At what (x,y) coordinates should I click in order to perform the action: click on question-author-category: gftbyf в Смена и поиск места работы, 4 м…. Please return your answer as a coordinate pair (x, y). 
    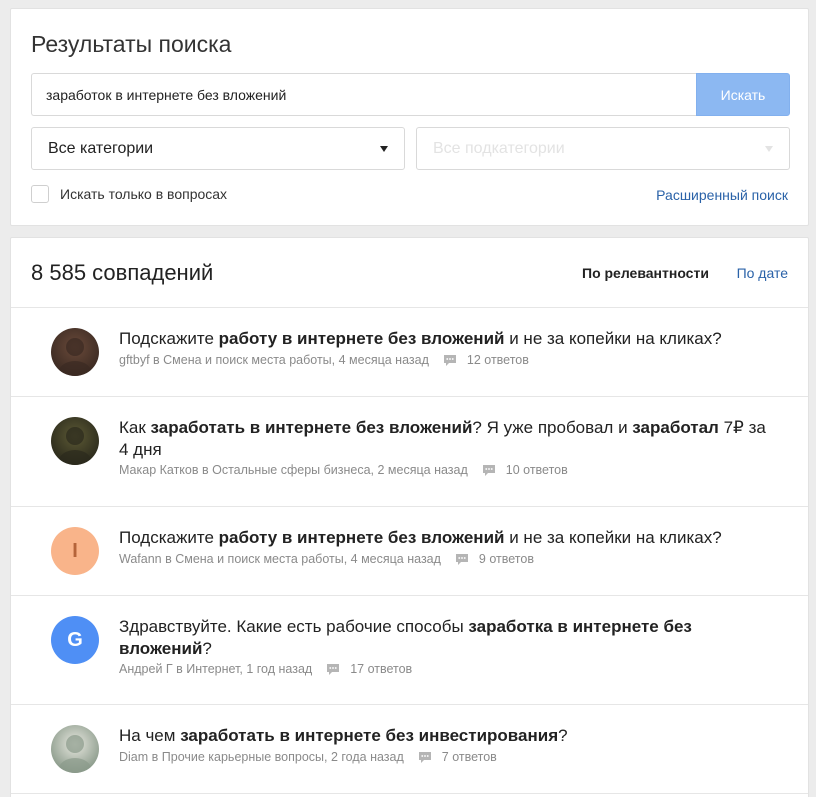
    Looking at the image, I should click on (274, 360).